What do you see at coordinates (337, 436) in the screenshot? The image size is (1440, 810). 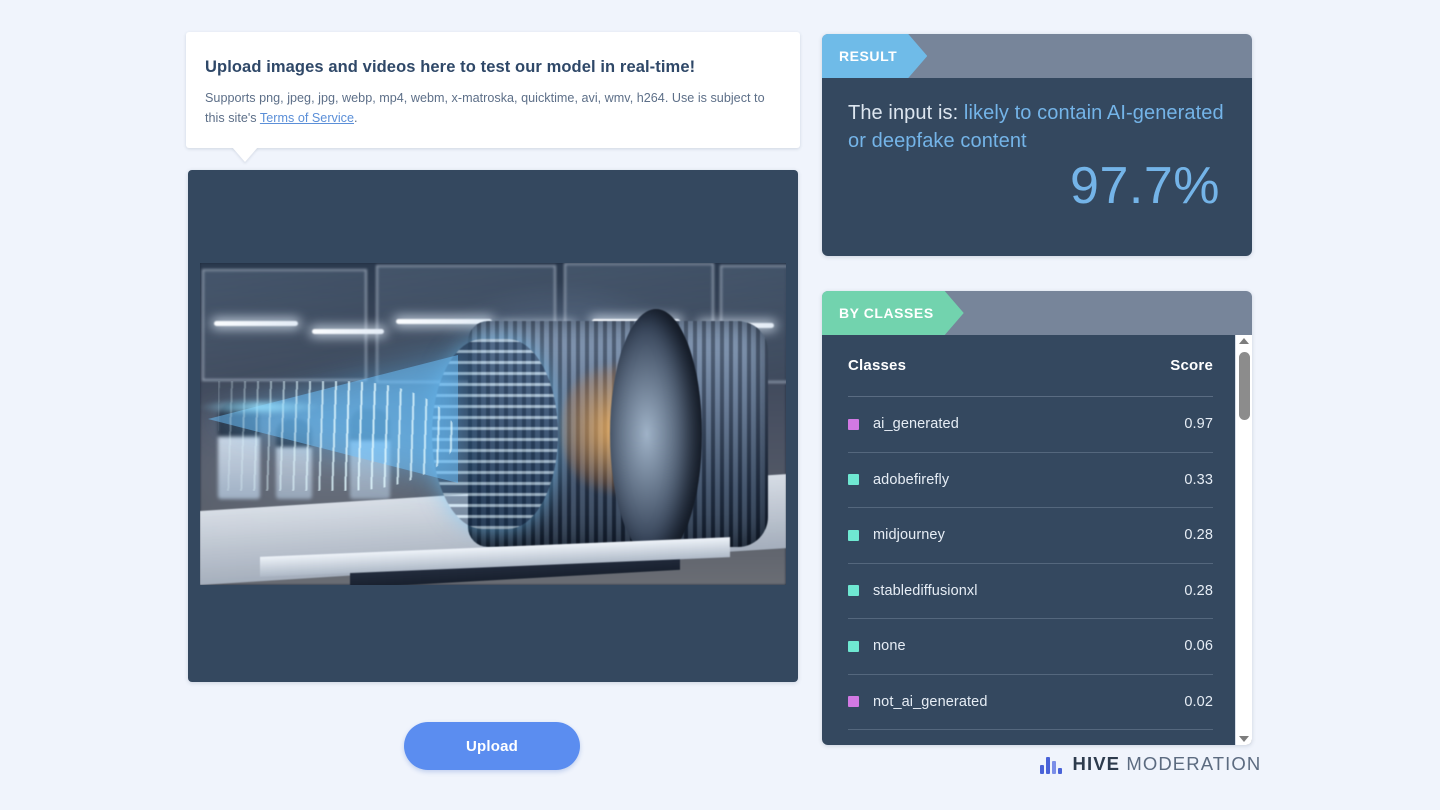 I see `image-nose-cone-wireframe` at bounding box center [337, 436].